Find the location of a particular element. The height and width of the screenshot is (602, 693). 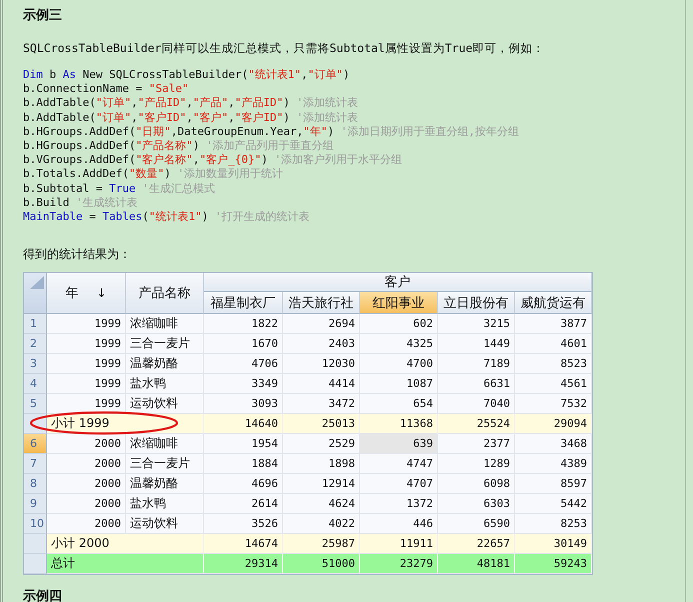

table-cell: 1822 is located at coordinates (243, 324).